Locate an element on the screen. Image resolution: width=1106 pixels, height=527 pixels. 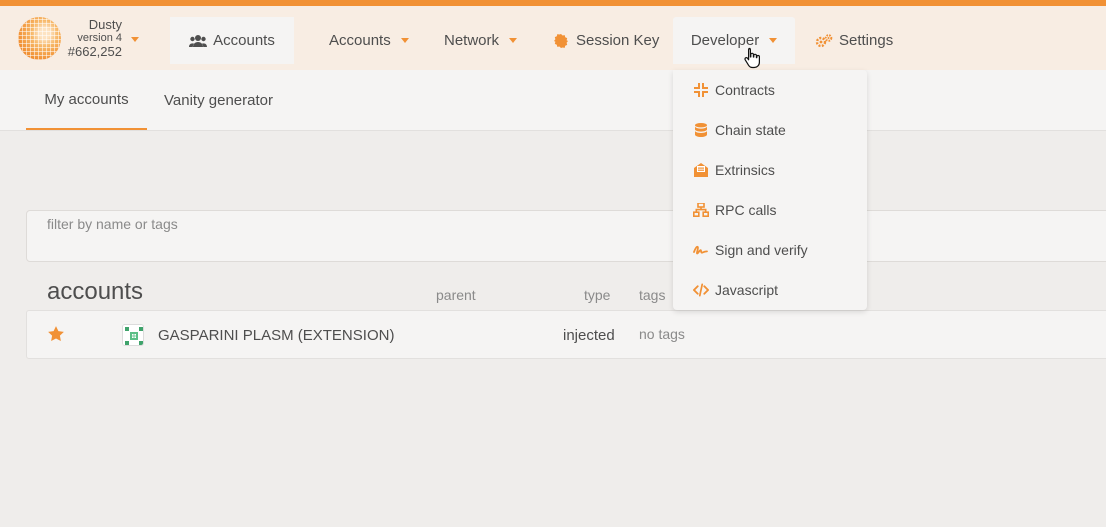
menu-item-rpc-calls: RPC calls is located at coordinates (770, 210).